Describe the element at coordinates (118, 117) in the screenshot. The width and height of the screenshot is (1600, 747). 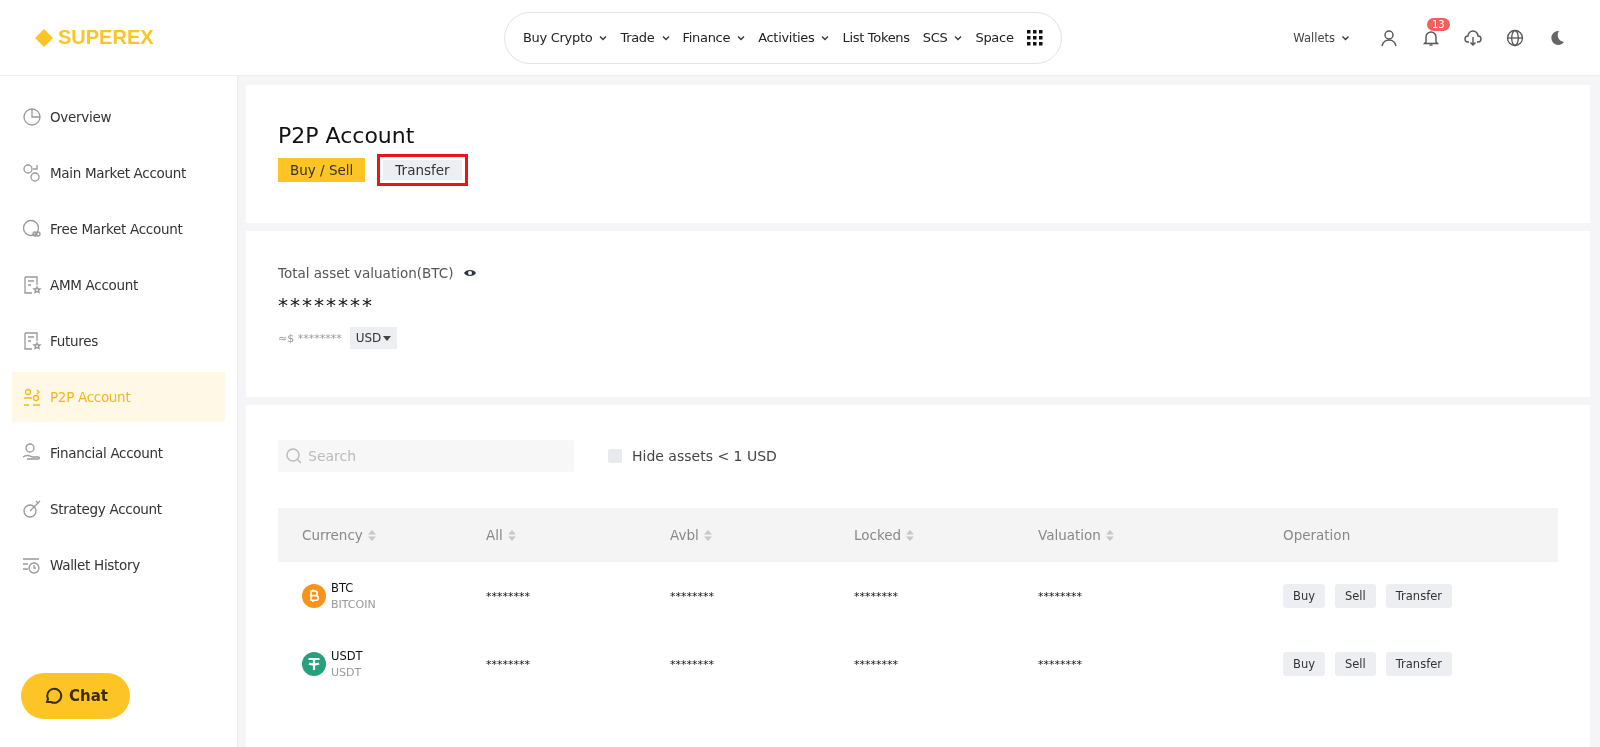
I see `sidebar-item: Overview` at that location.